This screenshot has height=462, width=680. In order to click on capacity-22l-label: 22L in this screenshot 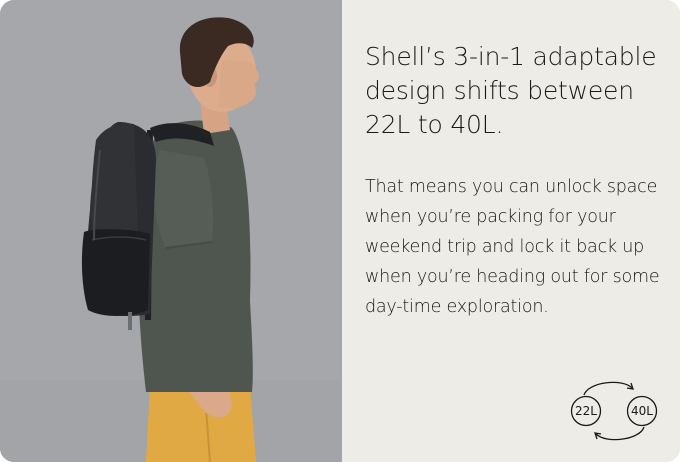, I will do `click(586, 411)`.